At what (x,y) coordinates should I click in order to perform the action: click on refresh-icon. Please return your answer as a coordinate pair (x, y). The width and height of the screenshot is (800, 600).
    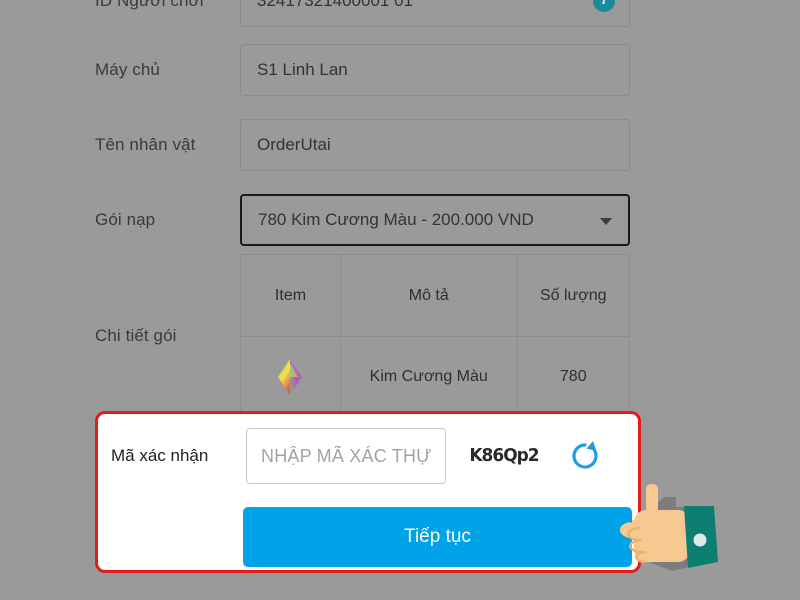
    Looking at the image, I should click on (585, 456).